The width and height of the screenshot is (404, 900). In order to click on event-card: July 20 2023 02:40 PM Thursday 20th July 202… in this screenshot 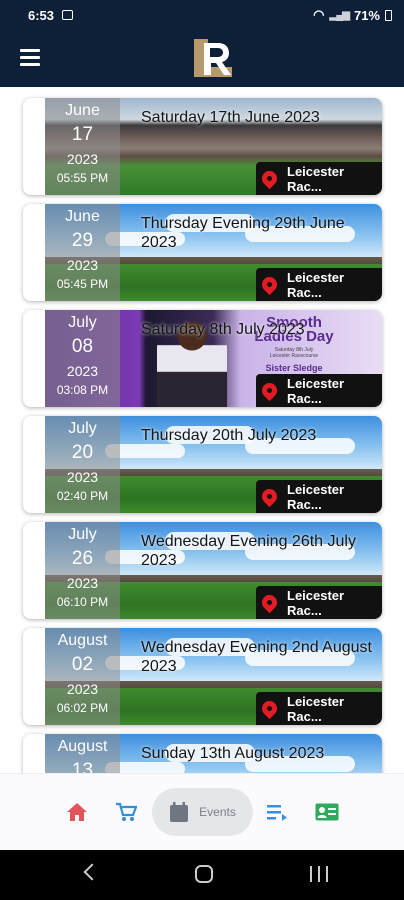, I will do `click(202, 464)`.